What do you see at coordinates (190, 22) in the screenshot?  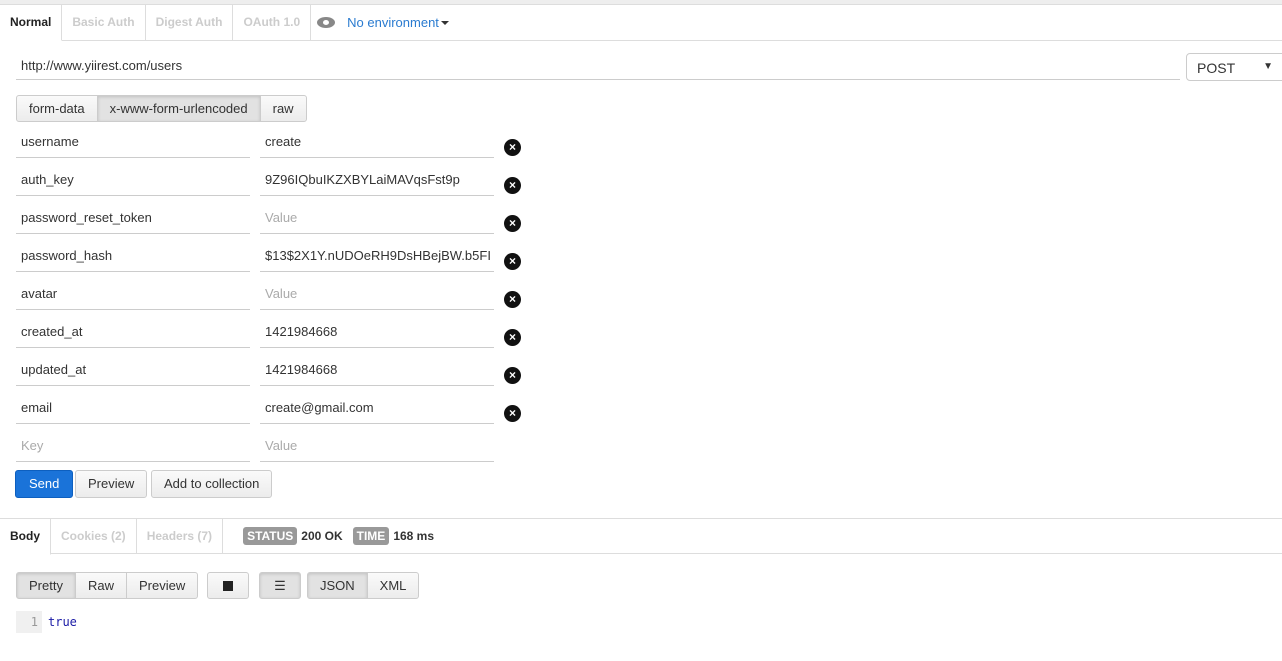 I see `tab-digest-auth: Digest Auth` at bounding box center [190, 22].